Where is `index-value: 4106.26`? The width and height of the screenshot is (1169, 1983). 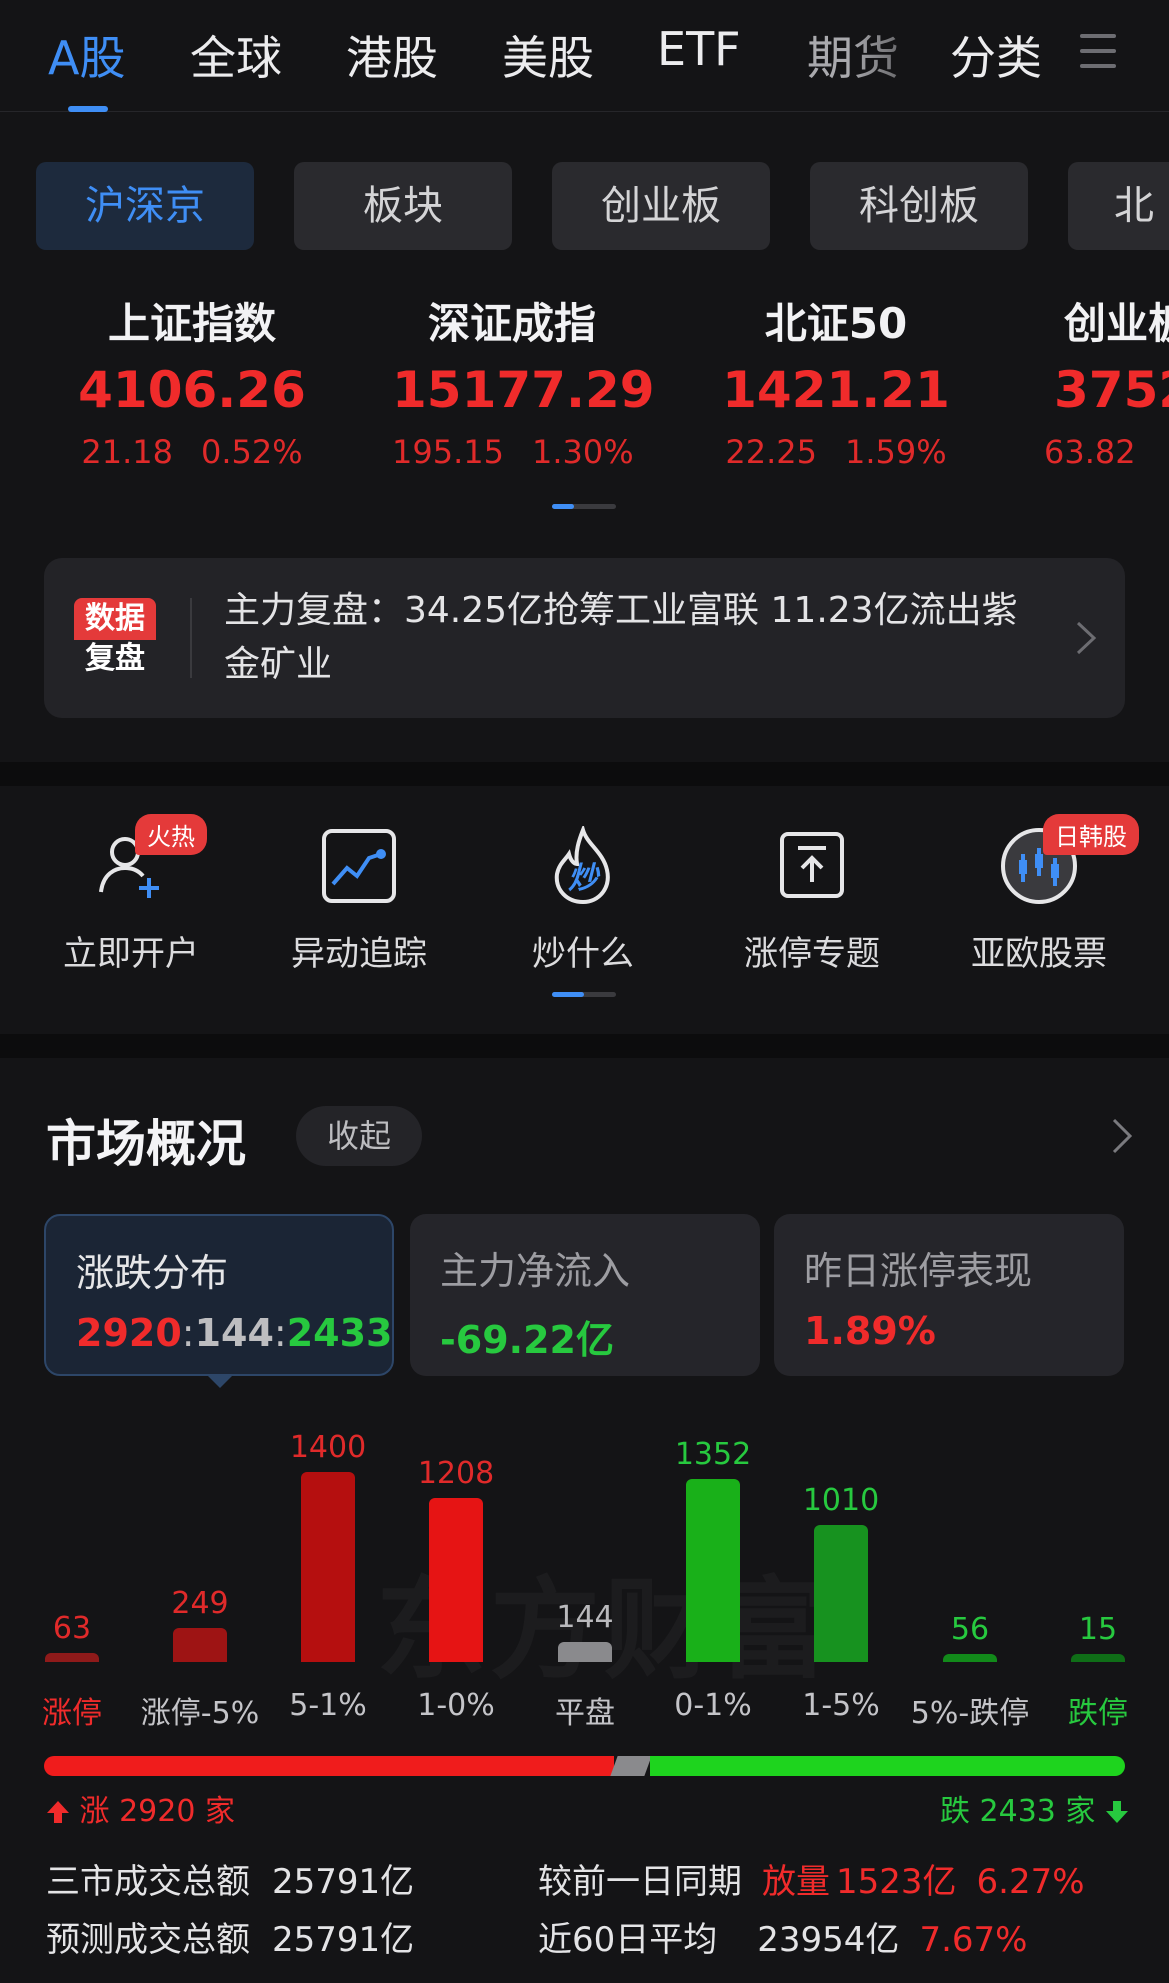 index-value: 4106.26 is located at coordinates (192, 390).